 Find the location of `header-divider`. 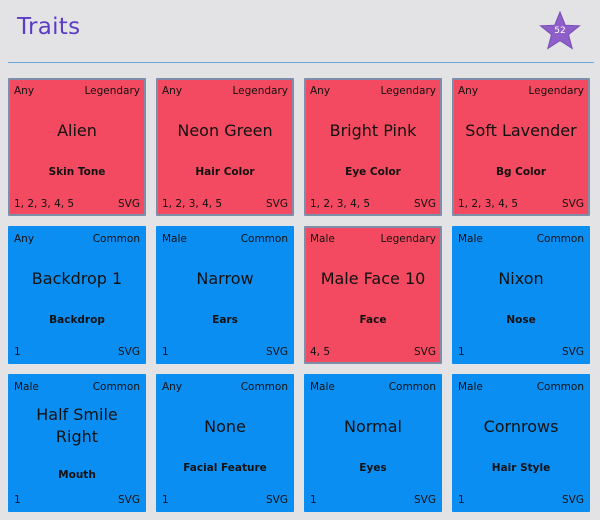

header-divider is located at coordinates (301, 62).